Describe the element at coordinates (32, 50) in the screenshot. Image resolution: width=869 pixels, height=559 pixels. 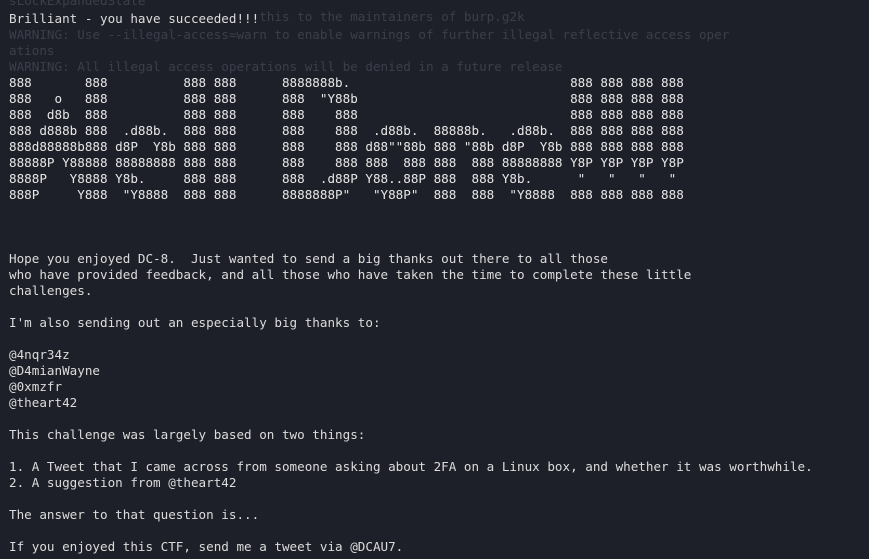
I see `terminal-warning-line: ations` at that location.